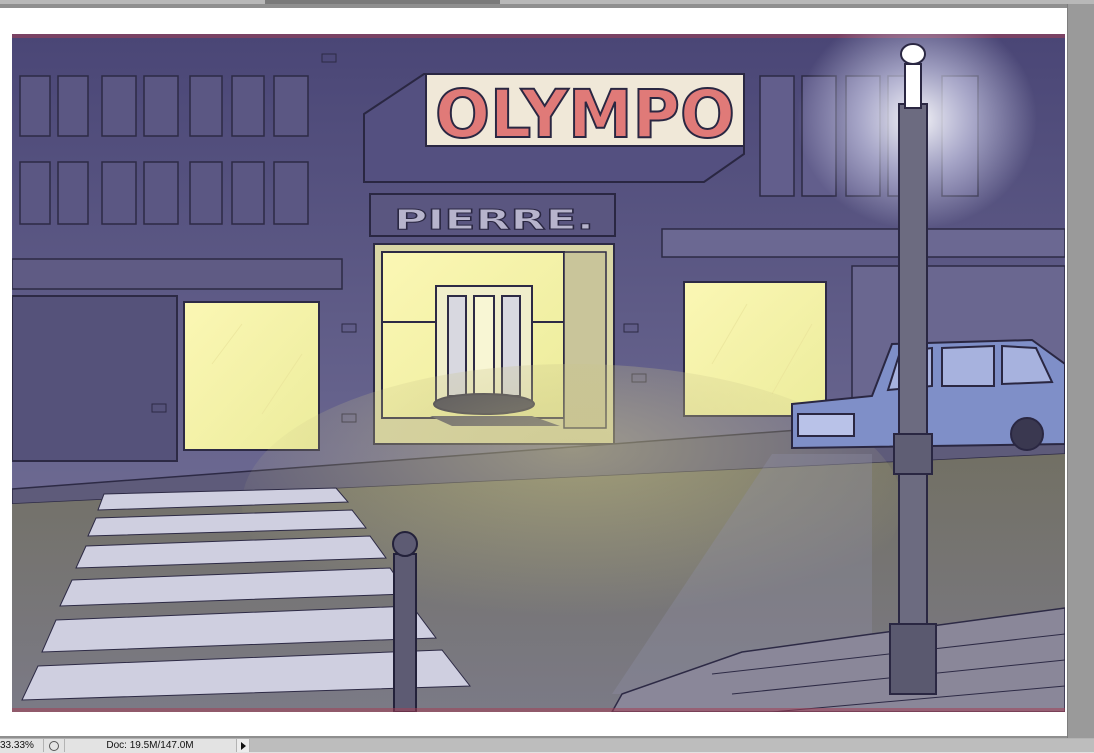  I want to click on preview-toggle-button: ◐, so click(54, 745).